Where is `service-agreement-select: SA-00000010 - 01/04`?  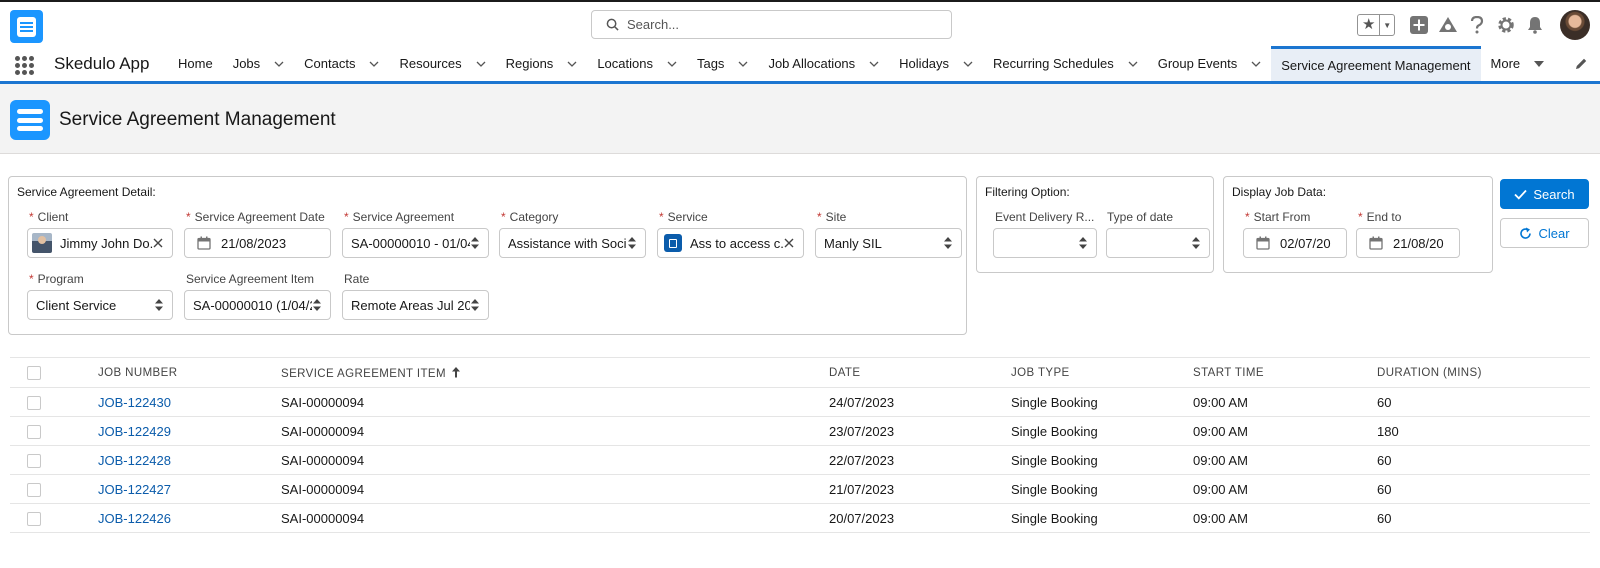 service-agreement-select: SA-00000010 - 01/04 is located at coordinates (415, 243).